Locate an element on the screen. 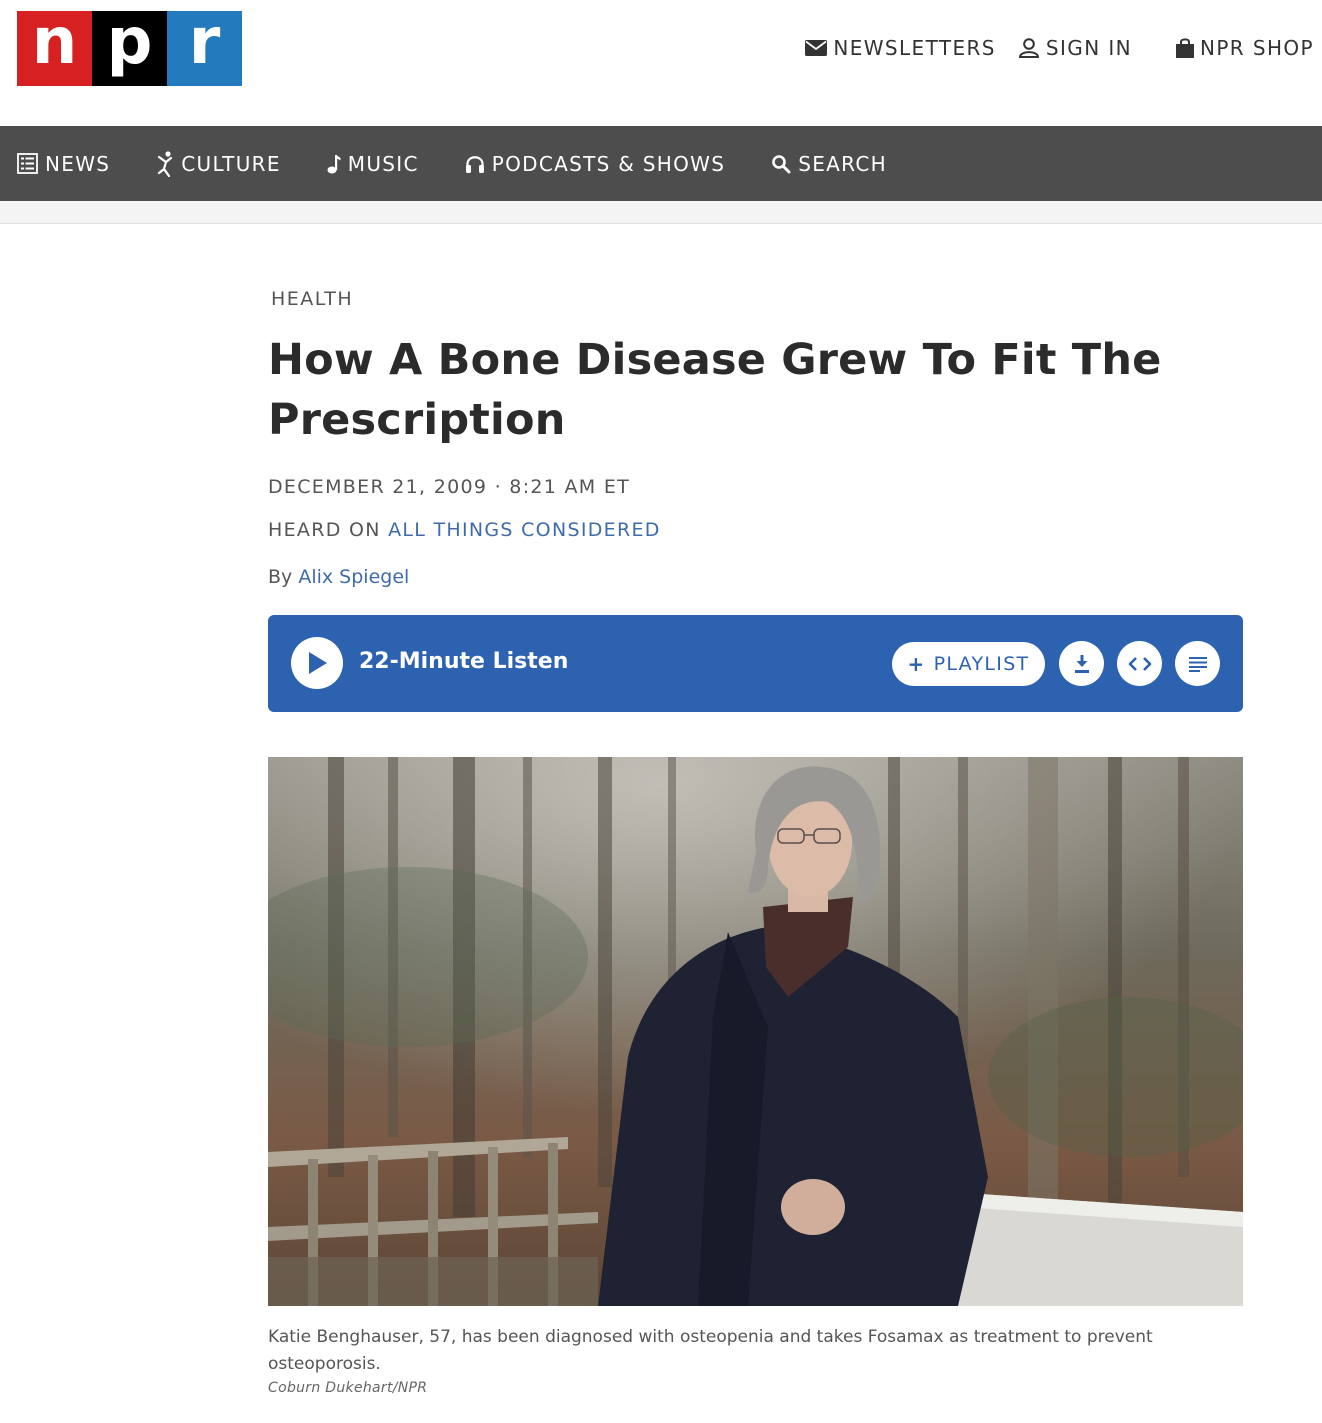 This screenshot has height=1423, width=1322. embed-code-icon is located at coordinates (1139, 663).